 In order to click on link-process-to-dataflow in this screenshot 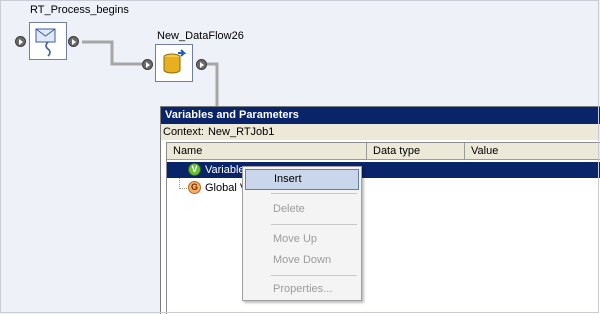, I will do `click(114, 53)`.